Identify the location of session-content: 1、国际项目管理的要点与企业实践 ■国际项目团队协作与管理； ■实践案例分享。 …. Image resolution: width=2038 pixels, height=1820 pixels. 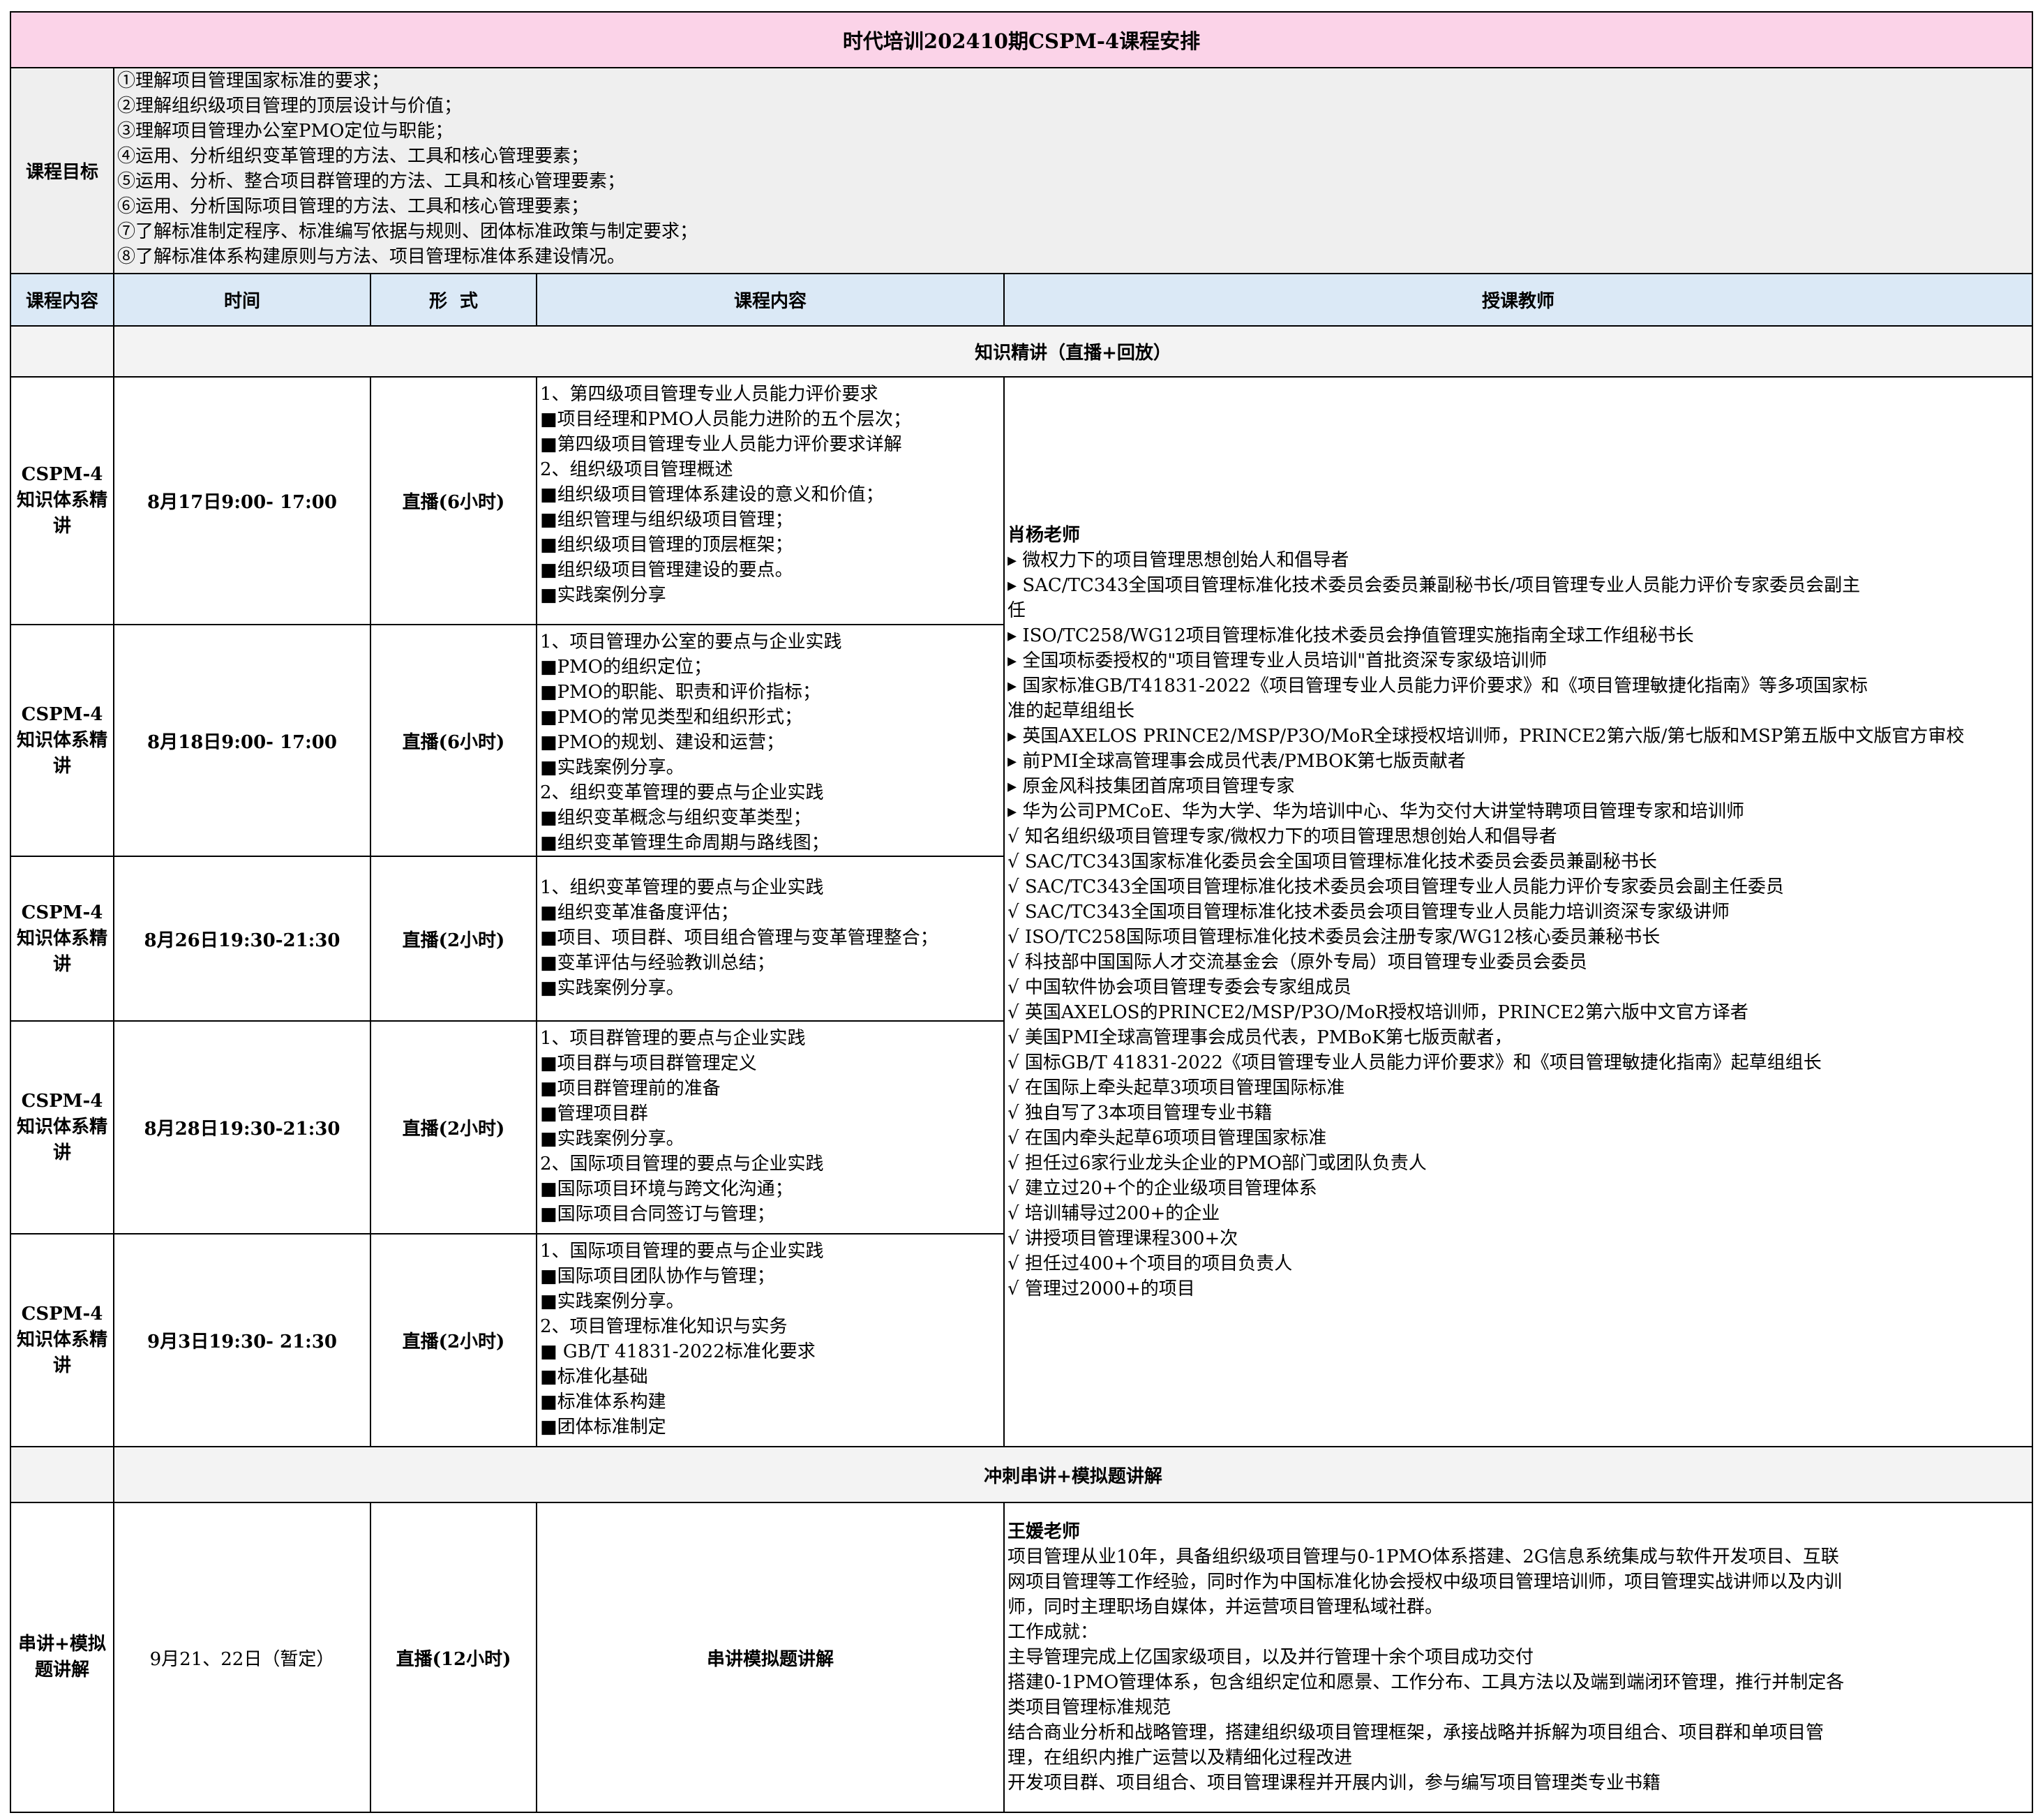
(770, 1340).